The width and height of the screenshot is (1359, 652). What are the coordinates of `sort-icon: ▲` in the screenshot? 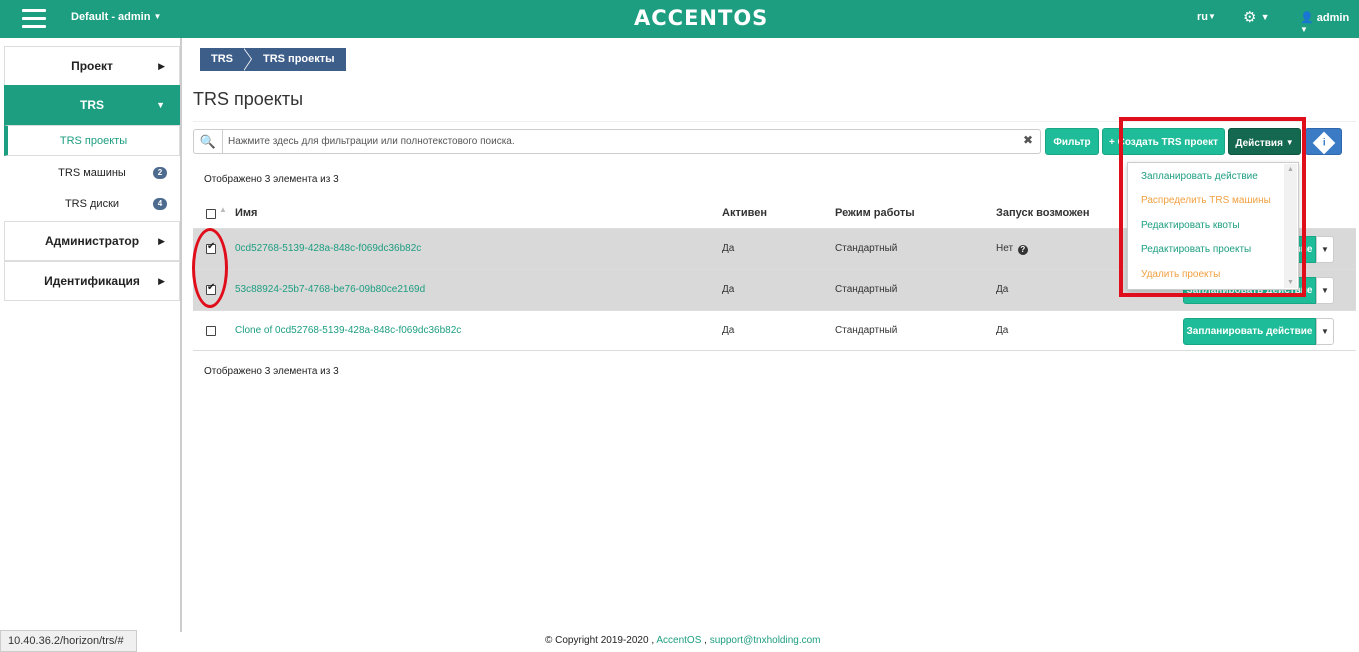 It's located at (223, 209).